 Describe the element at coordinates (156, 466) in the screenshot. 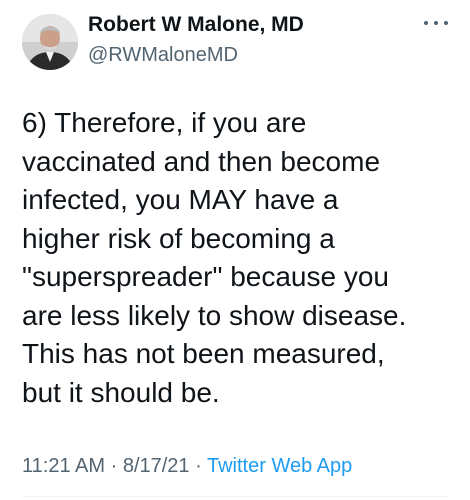

I see `tweet-date: 8/17/21` at that location.